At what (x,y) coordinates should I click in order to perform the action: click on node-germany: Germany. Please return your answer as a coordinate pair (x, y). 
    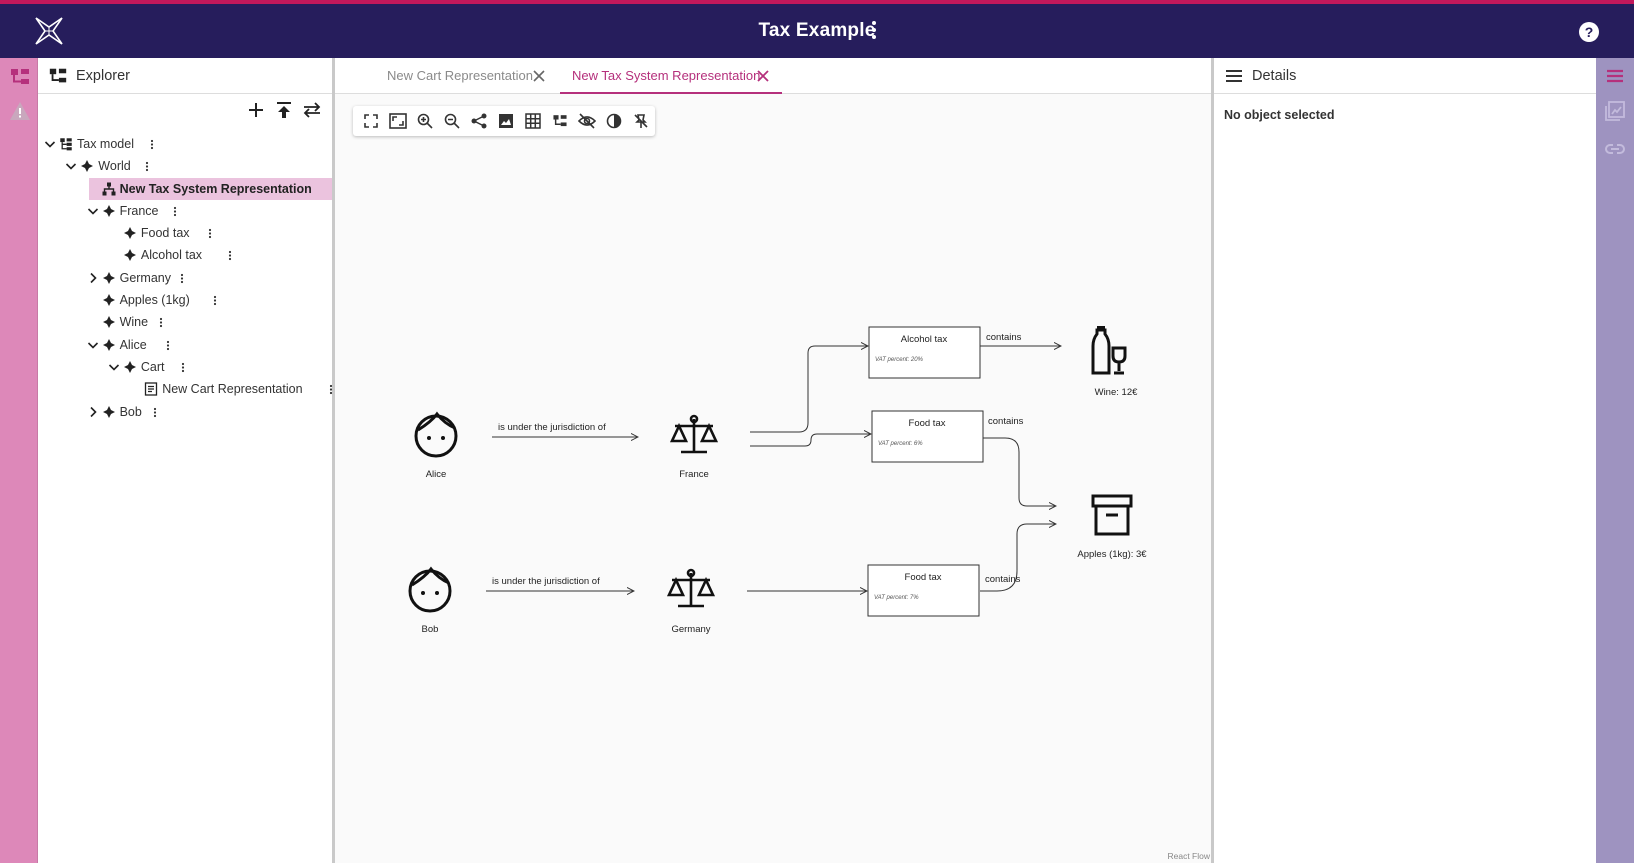
    Looking at the image, I should click on (691, 601).